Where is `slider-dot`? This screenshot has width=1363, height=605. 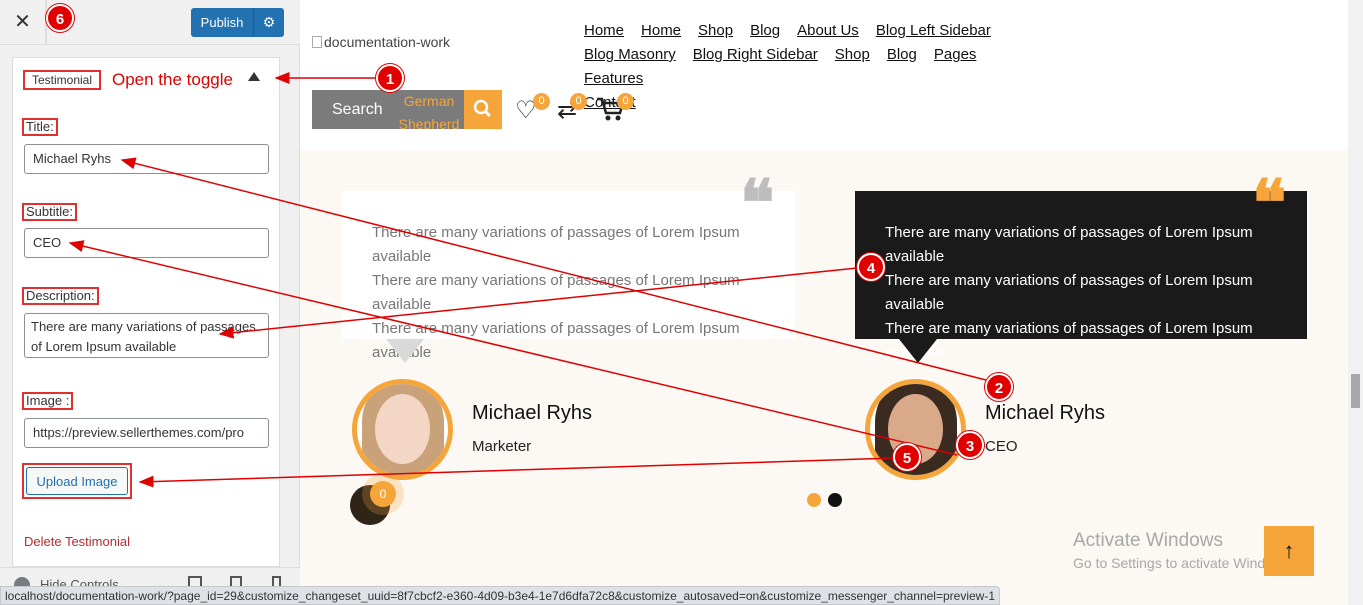
slider-dot is located at coordinates (814, 500).